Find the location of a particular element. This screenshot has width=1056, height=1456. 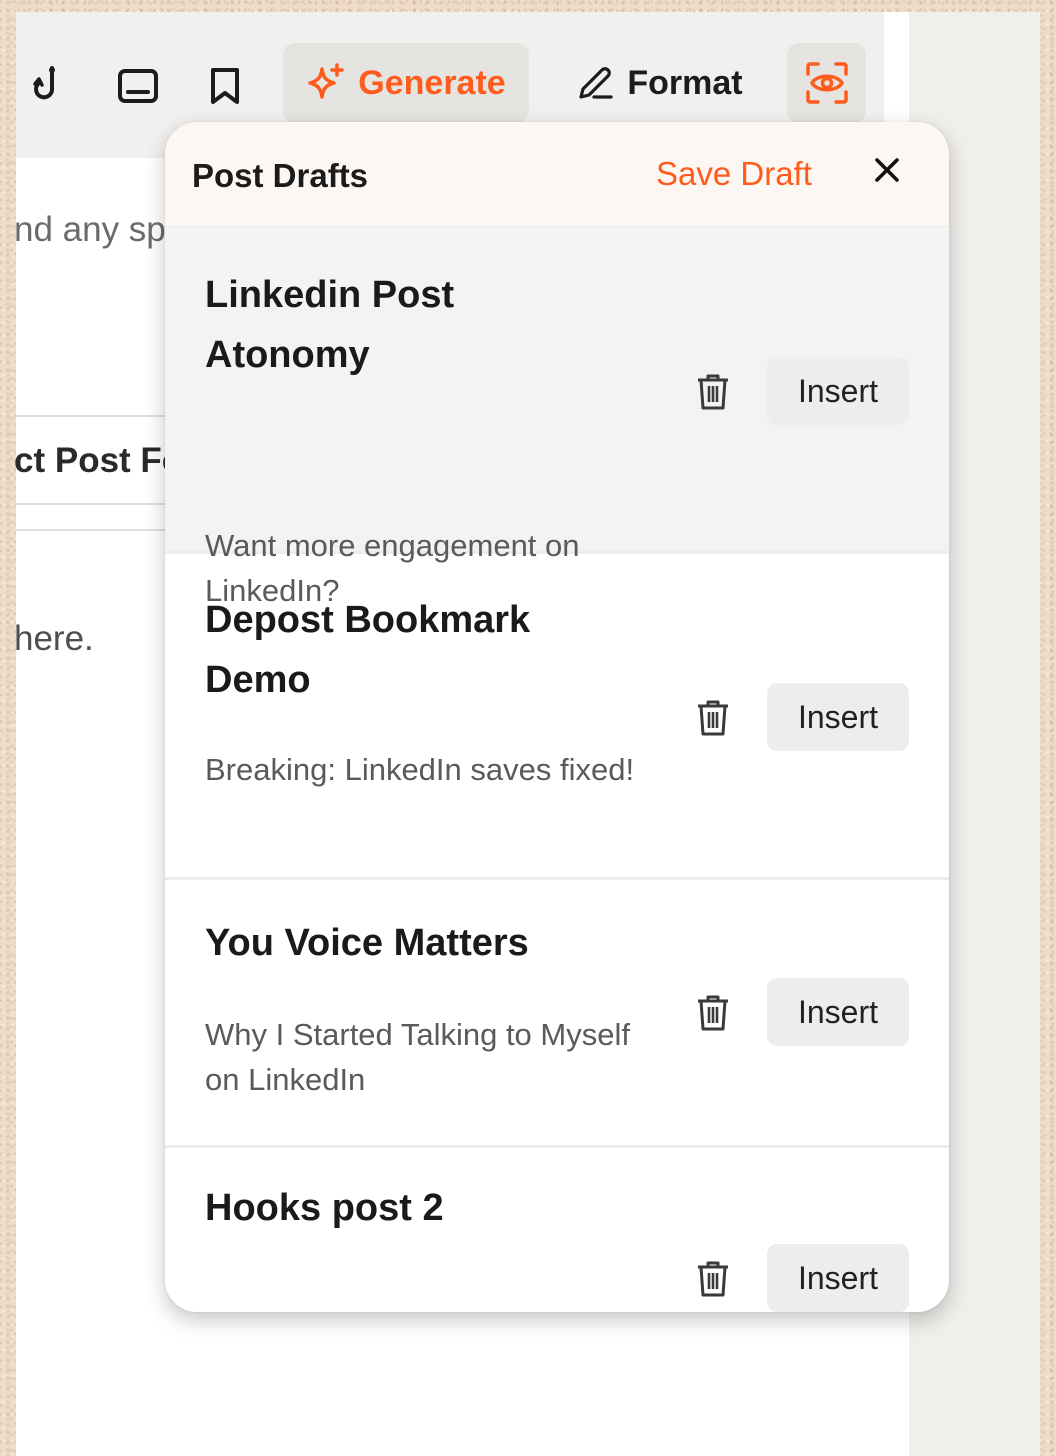

inbox-icon is located at coordinates (138, 86).